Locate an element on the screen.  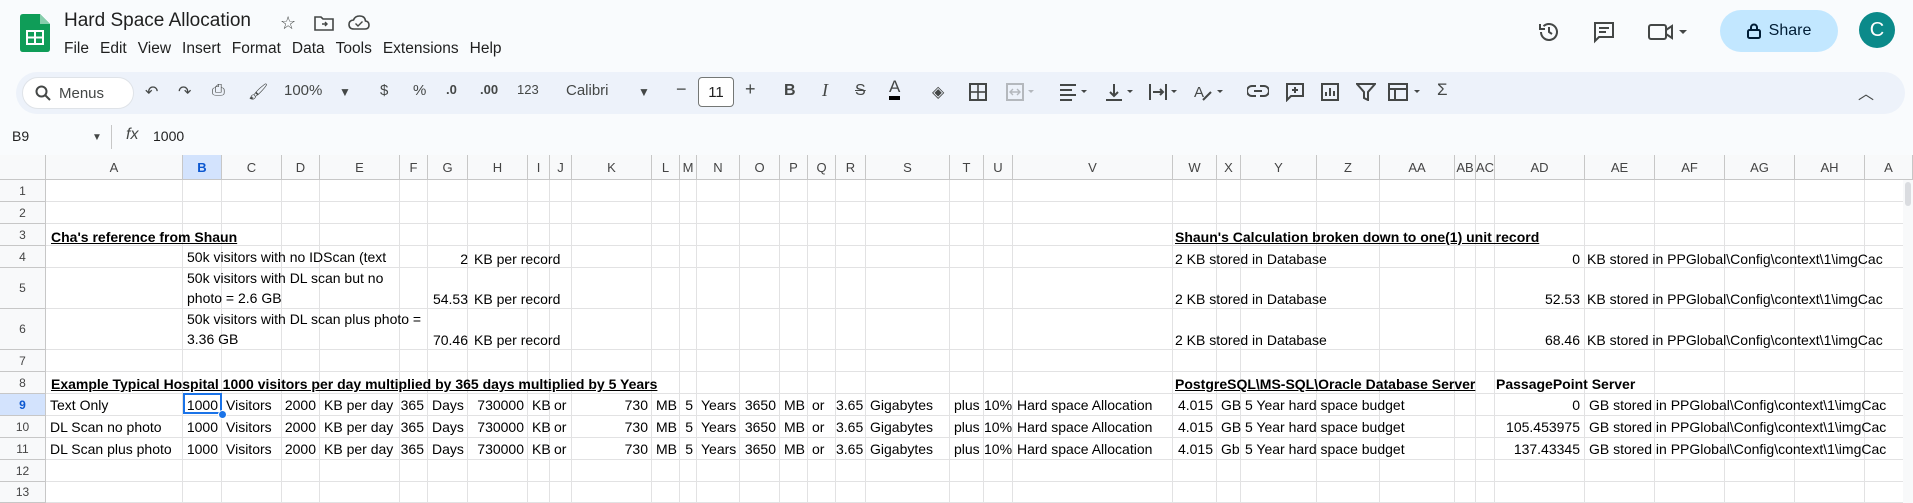
column-header-N: N is located at coordinates (718, 167).